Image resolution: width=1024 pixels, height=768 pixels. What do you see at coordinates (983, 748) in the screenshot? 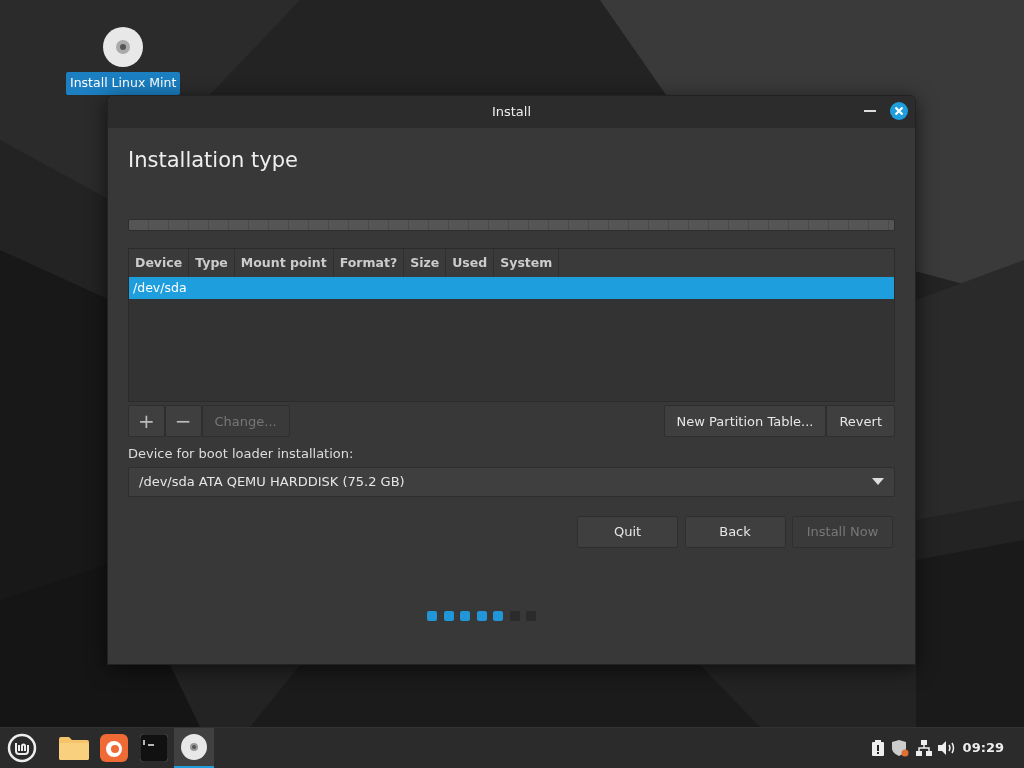
I see `clock: 09:29` at bounding box center [983, 748].